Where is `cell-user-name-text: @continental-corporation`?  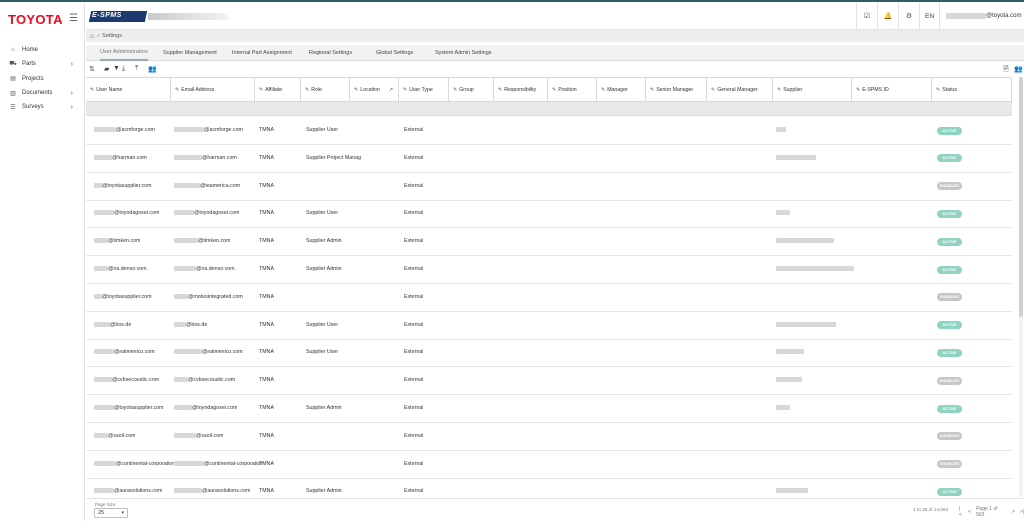
cell-user-name-text: @continental-corporation is located at coordinates (146, 463).